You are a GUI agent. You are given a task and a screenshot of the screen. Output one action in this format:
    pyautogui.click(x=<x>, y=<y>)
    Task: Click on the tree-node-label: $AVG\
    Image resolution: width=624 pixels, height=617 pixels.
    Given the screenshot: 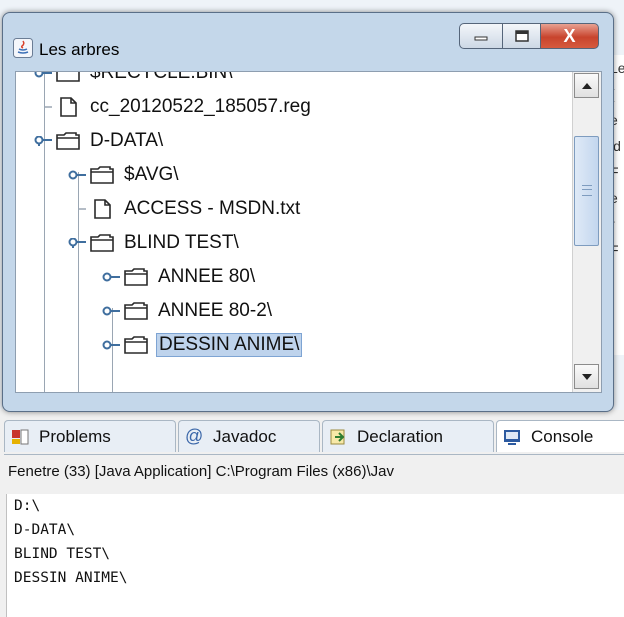 What is the action you would take?
    pyautogui.click(x=151, y=174)
    